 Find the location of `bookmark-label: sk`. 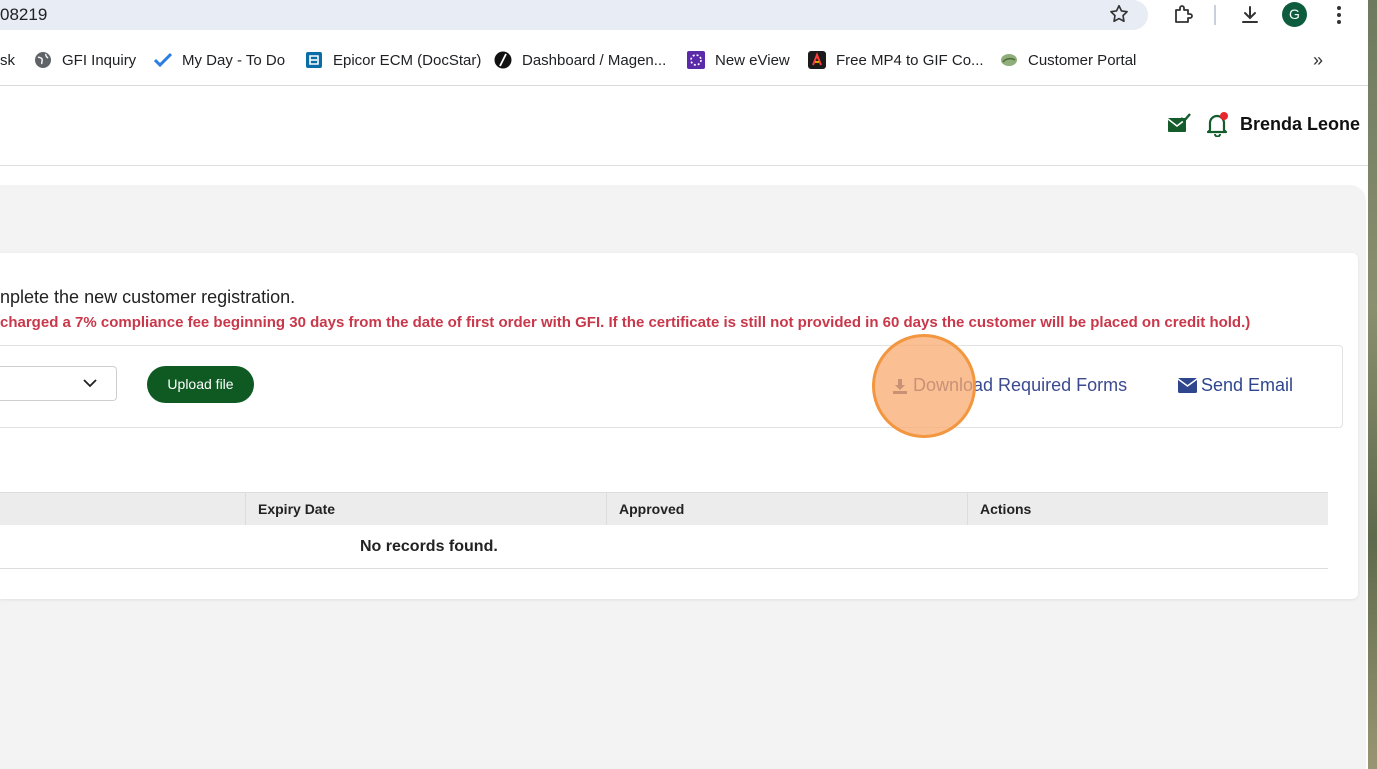

bookmark-label: sk is located at coordinates (7, 60).